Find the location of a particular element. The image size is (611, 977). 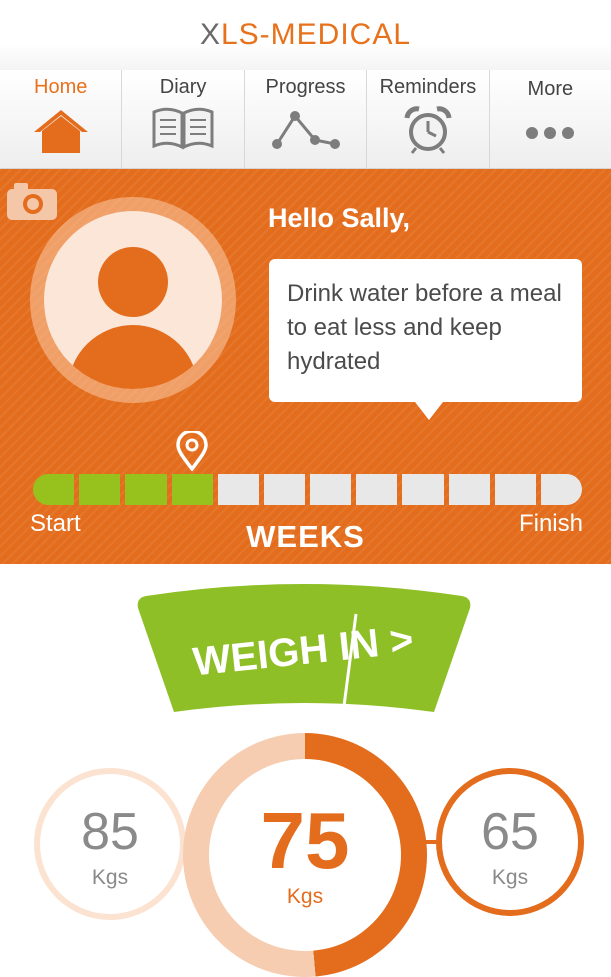

logo-text: LS-MEDICAL is located at coordinates (316, 34).